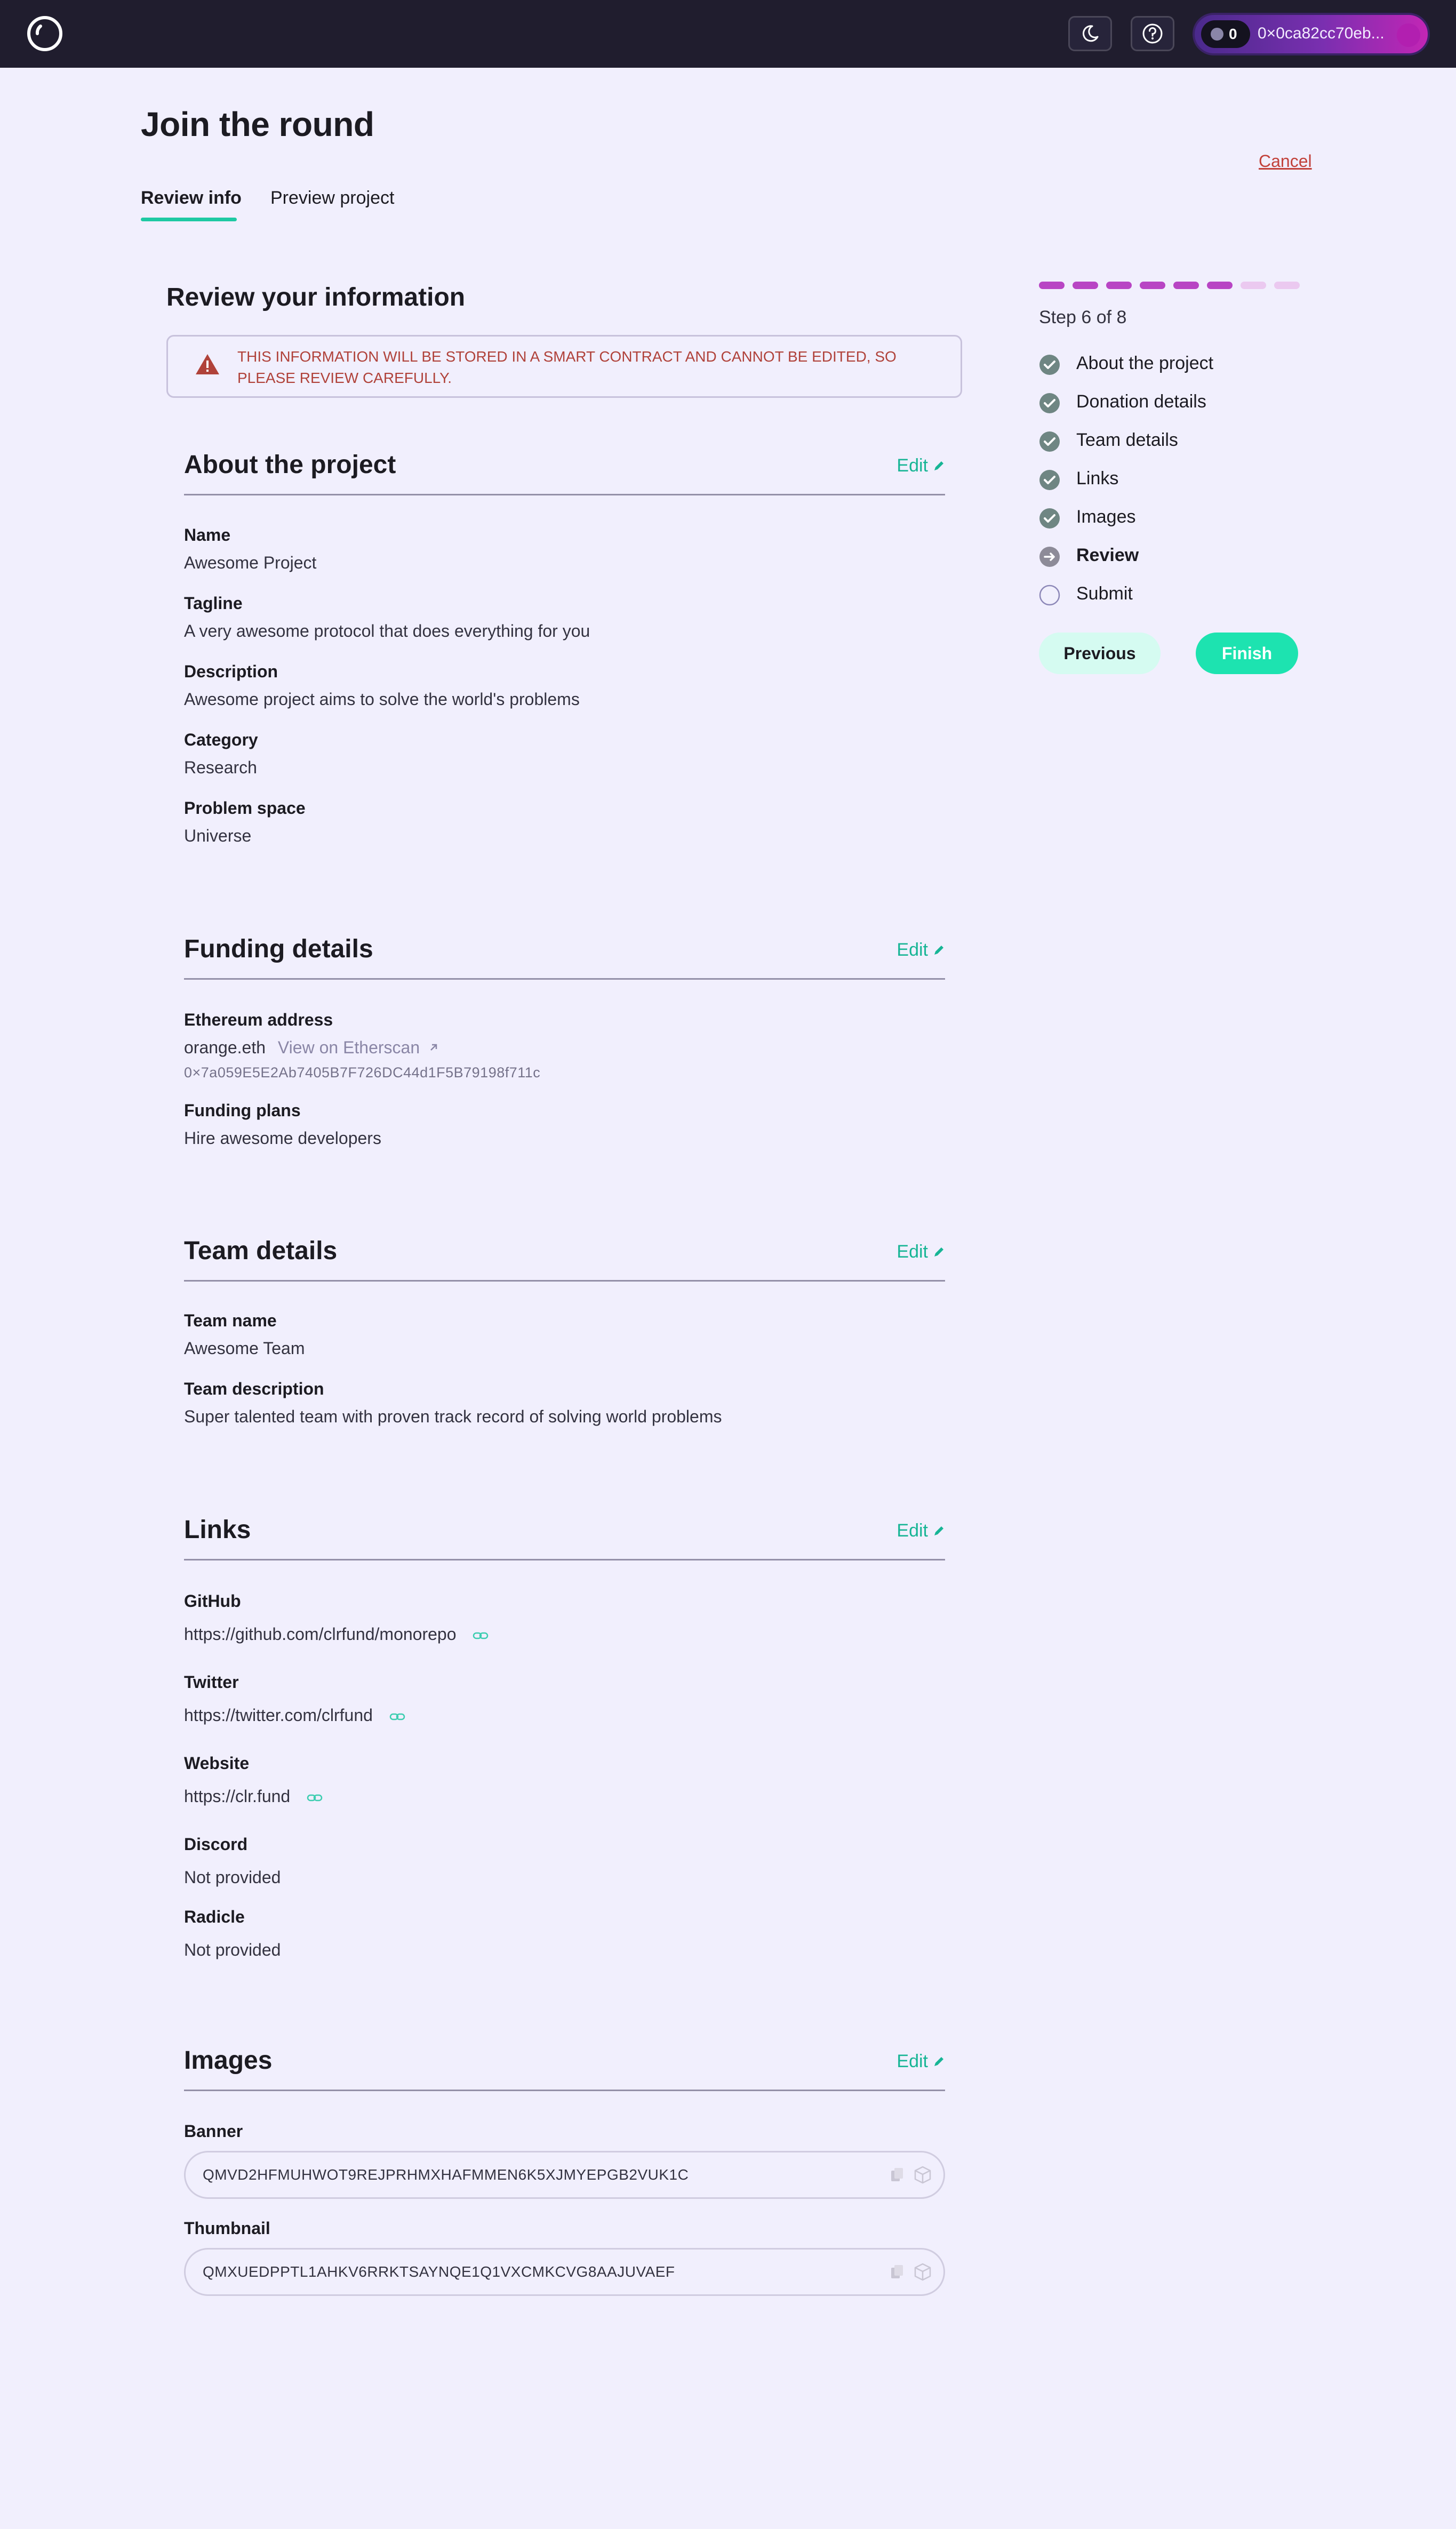 This screenshot has width=1456, height=2529. What do you see at coordinates (261, 1251) in the screenshot?
I see `section-title: Team details` at bounding box center [261, 1251].